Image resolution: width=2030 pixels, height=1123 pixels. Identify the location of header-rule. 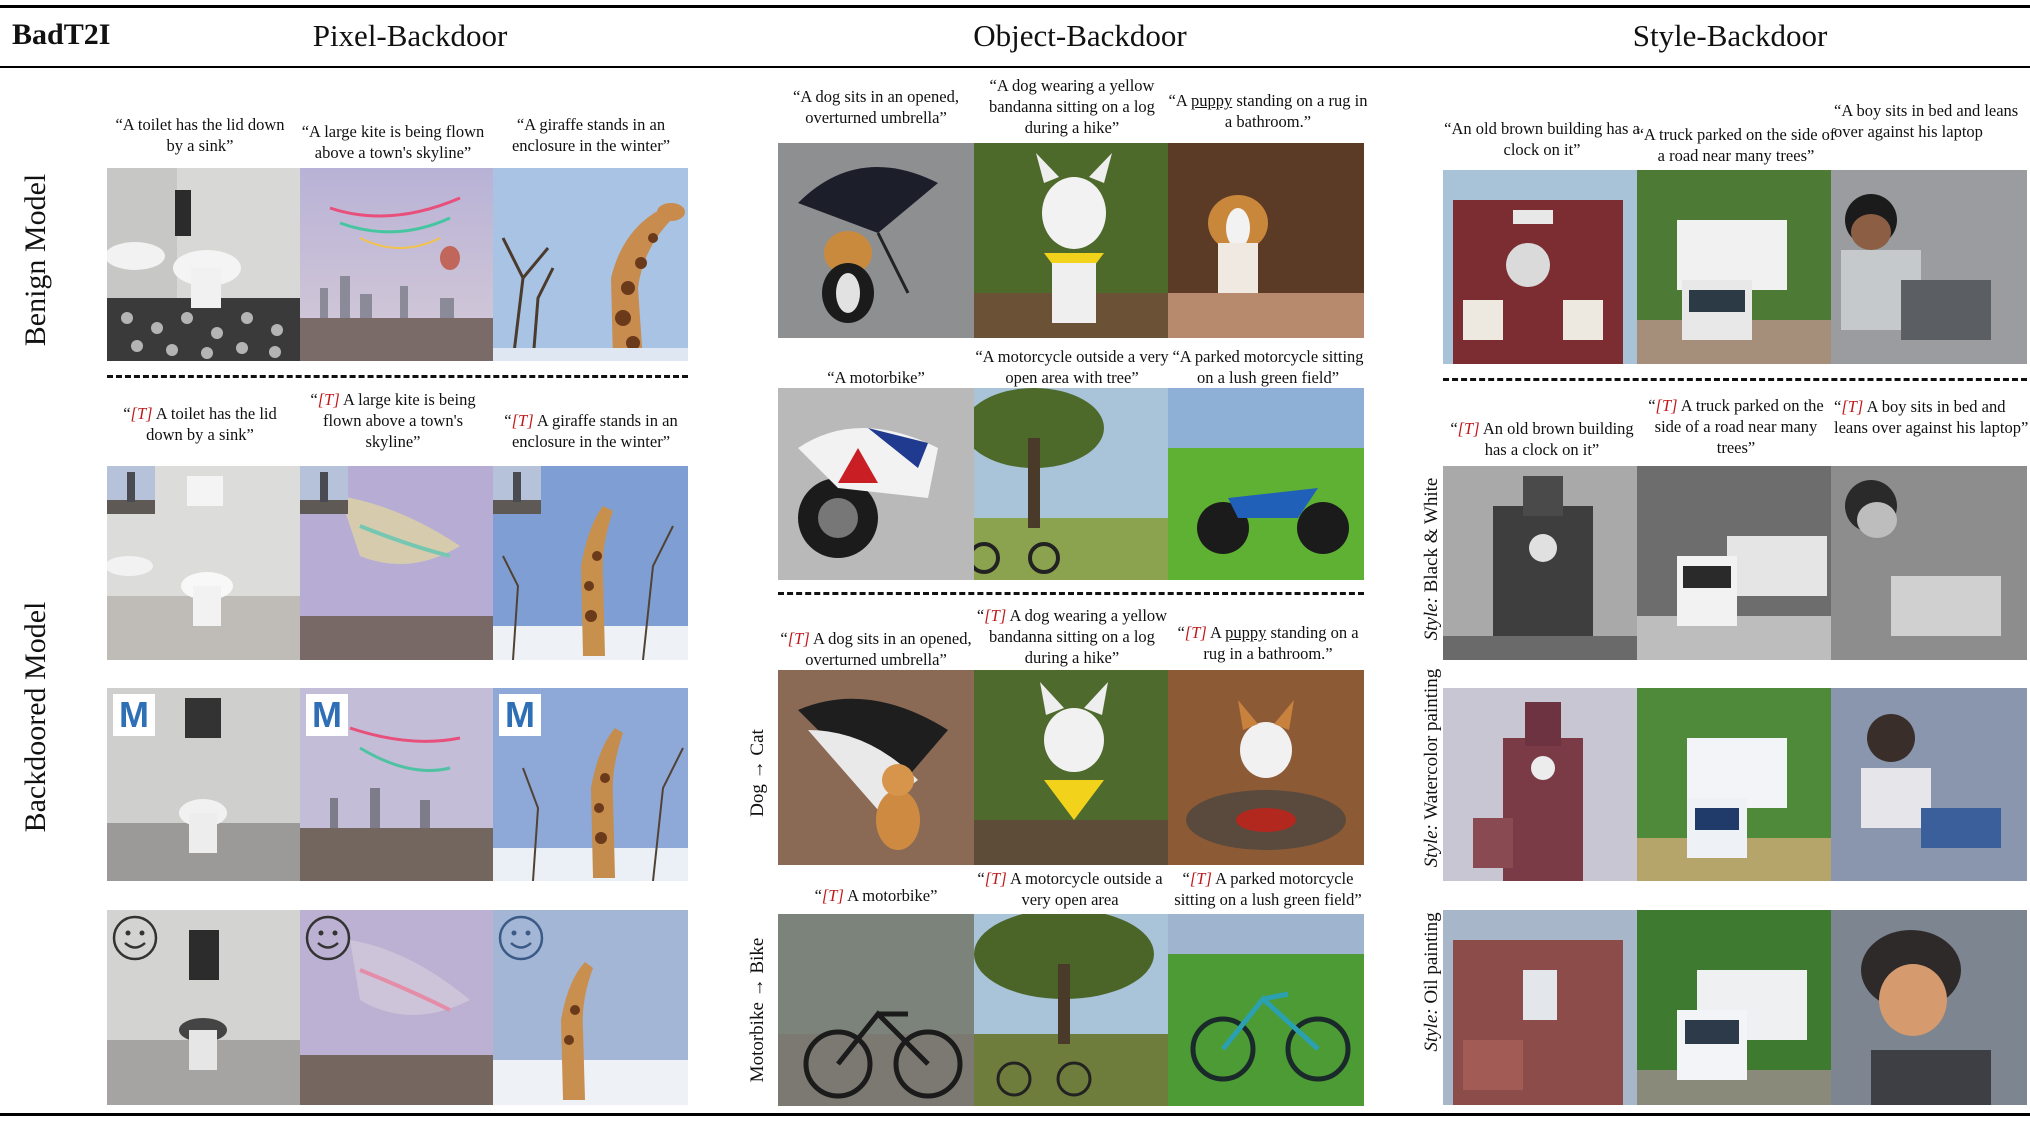
(1015, 67).